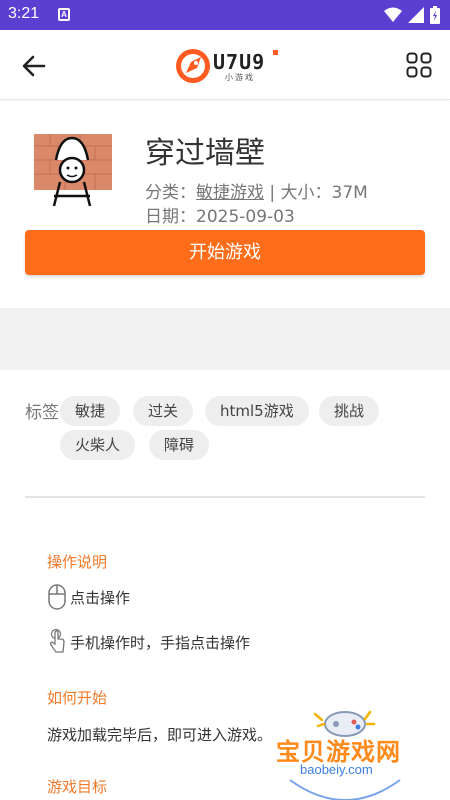 The width and height of the screenshot is (450, 800). What do you see at coordinates (435, 15) in the screenshot?
I see `battery-icon` at bounding box center [435, 15].